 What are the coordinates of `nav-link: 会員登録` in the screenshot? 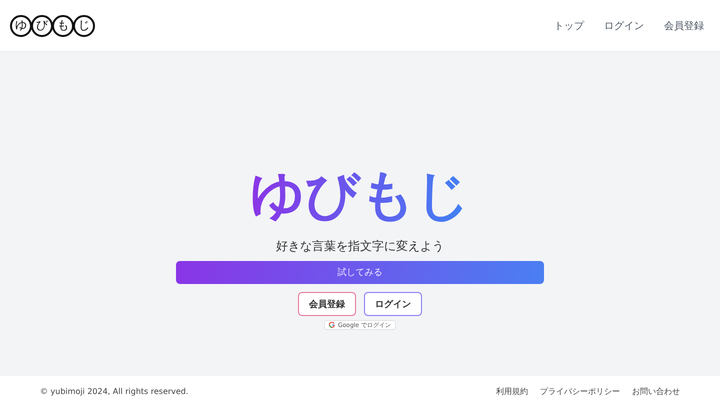 It's located at (684, 25).